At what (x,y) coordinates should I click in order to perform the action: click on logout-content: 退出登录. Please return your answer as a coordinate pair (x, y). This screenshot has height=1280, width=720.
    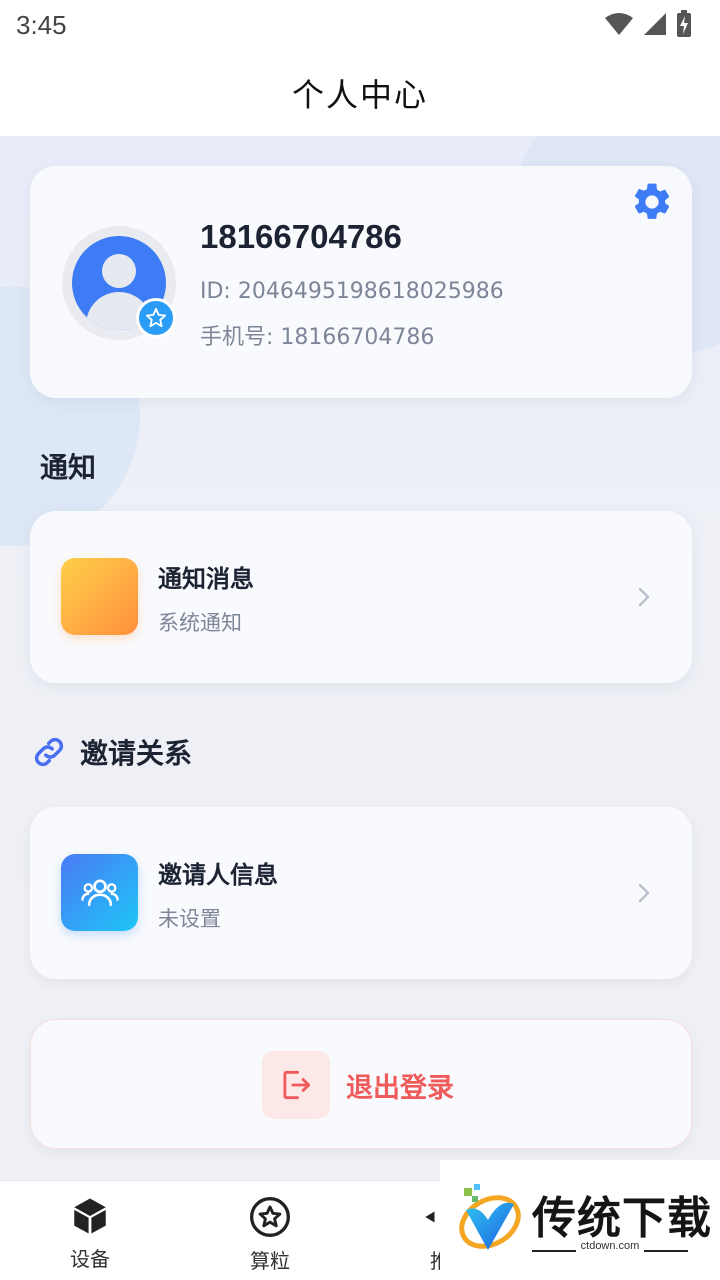
    Looking at the image, I should click on (358, 1085).